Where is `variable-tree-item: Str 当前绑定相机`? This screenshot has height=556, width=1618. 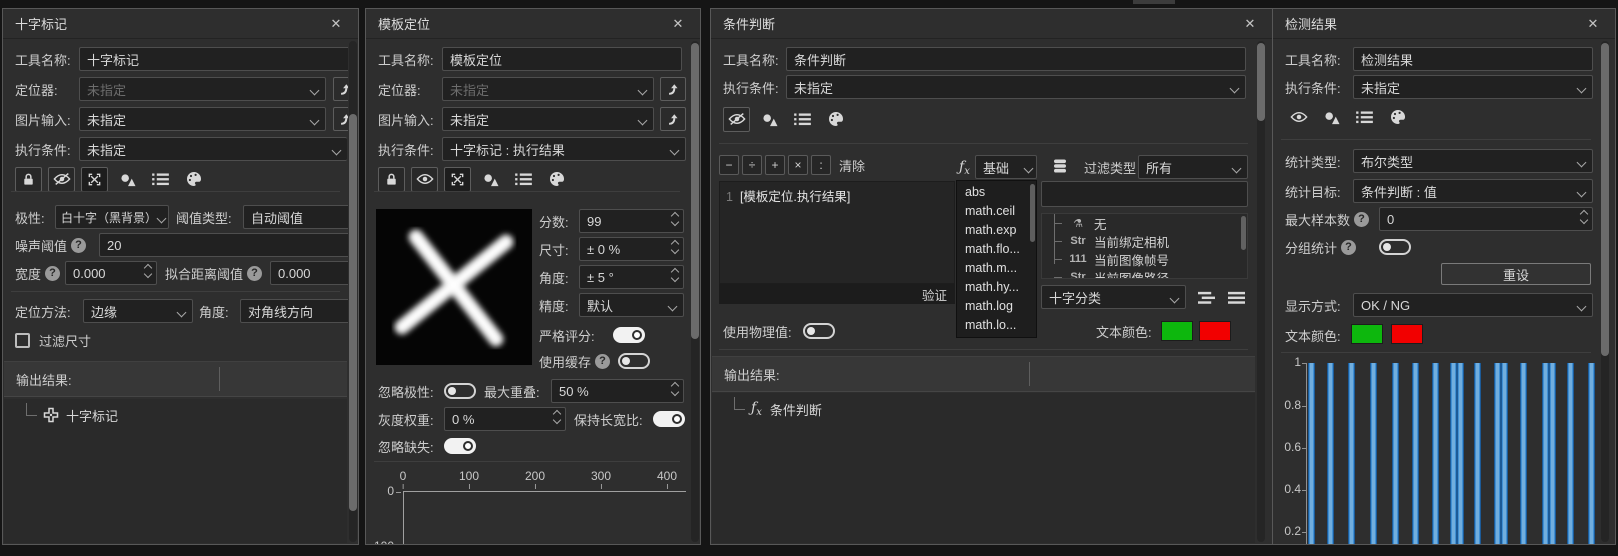 variable-tree-item: Str 当前绑定相机 is located at coordinates (1144, 241).